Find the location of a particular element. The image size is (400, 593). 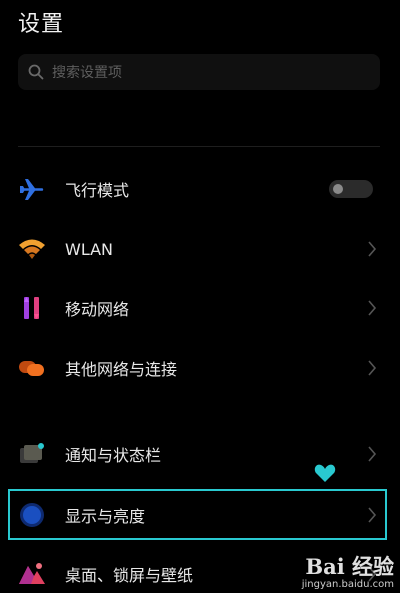

watermark-brand: Bai 经验 is located at coordinates (349, 566).